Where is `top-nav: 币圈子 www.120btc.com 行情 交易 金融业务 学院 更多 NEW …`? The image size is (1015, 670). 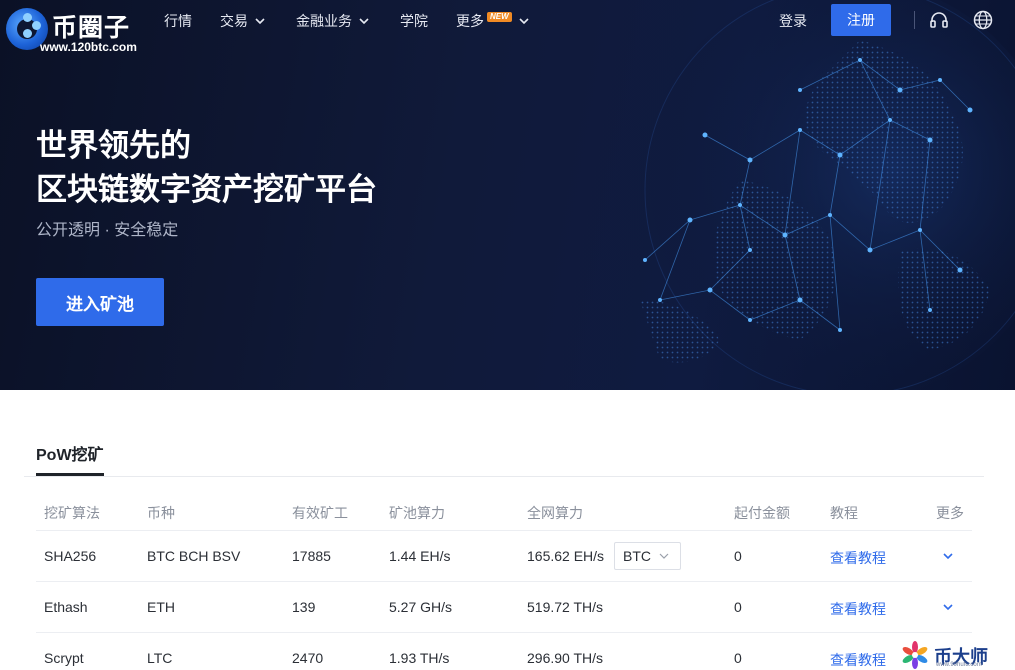 top-nav: 币圈子 www.120btc.com 行情 交易 金融业务 学院 更多 NEW … is located at coordinates (507, 27).